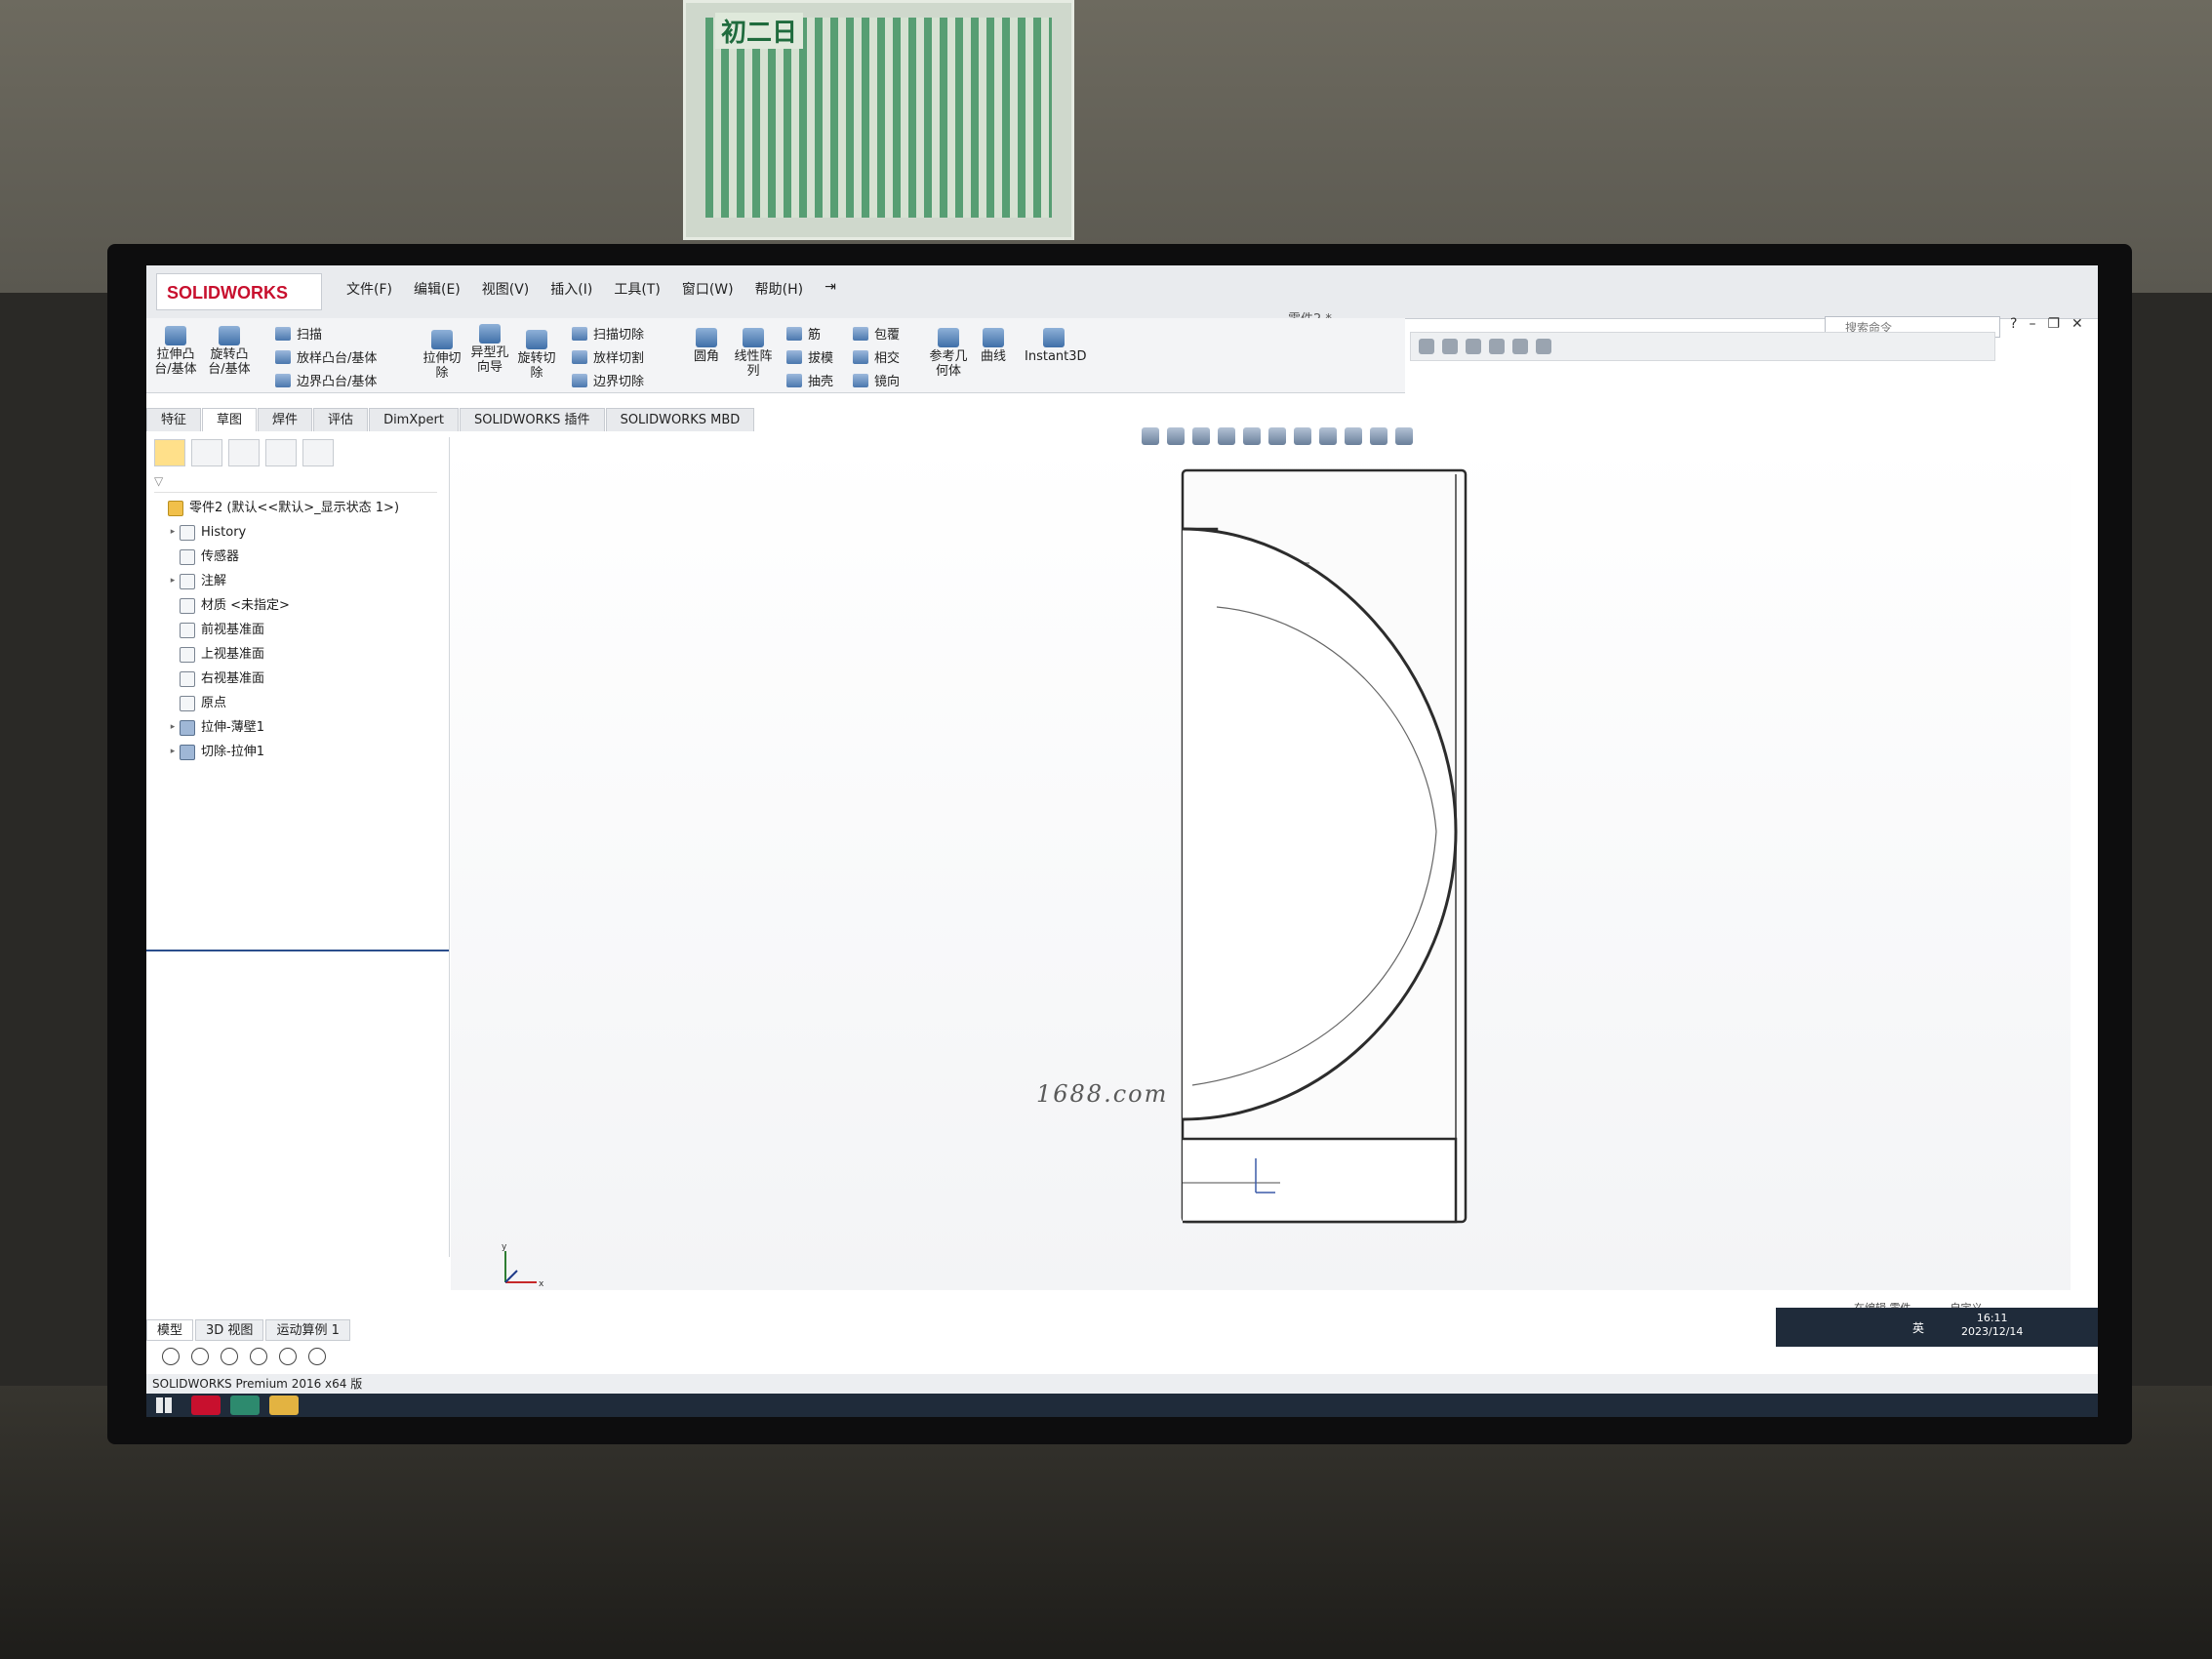 This screenshot has width=2212, height=1659. What do you see at coordinates (326, 356) in the screenshot?
I see `loft-boss-button: 放样凸台/基体` at bounding box center [326, 356].